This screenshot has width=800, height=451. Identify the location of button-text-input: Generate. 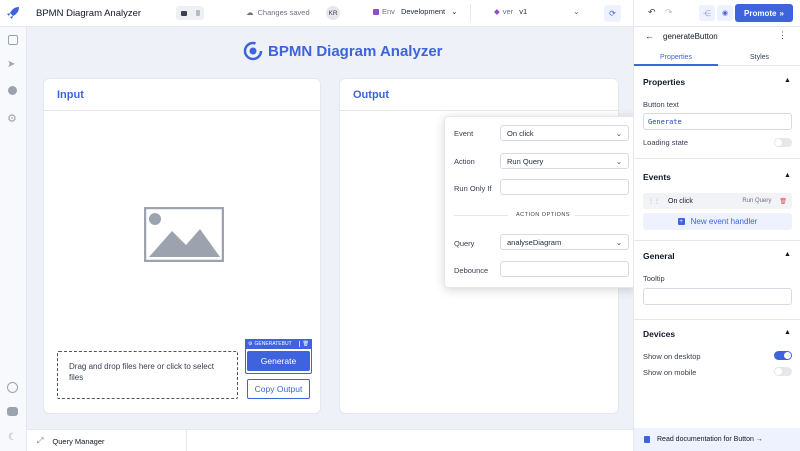
(717, 121).